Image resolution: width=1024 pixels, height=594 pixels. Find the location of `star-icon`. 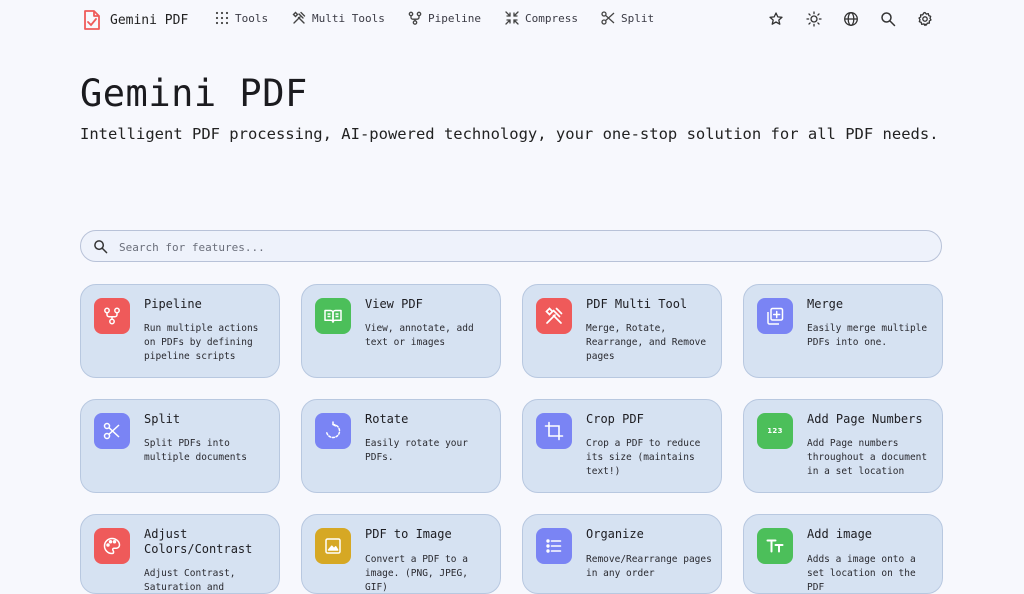

star-icon is located at coordinates (776, 18).